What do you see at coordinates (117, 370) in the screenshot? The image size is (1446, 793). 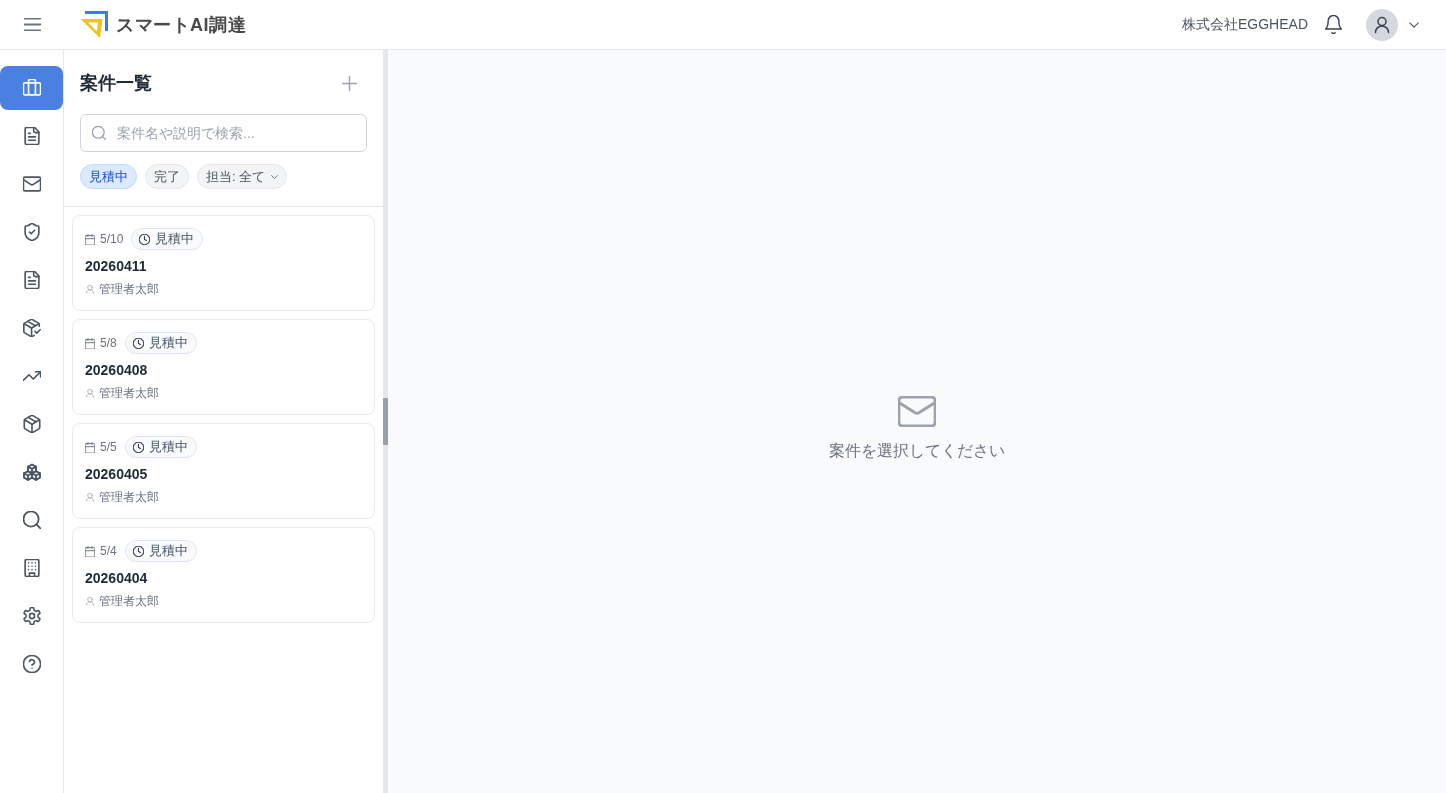 I see `case-title: 20260408` at bounding box center [117, 370].